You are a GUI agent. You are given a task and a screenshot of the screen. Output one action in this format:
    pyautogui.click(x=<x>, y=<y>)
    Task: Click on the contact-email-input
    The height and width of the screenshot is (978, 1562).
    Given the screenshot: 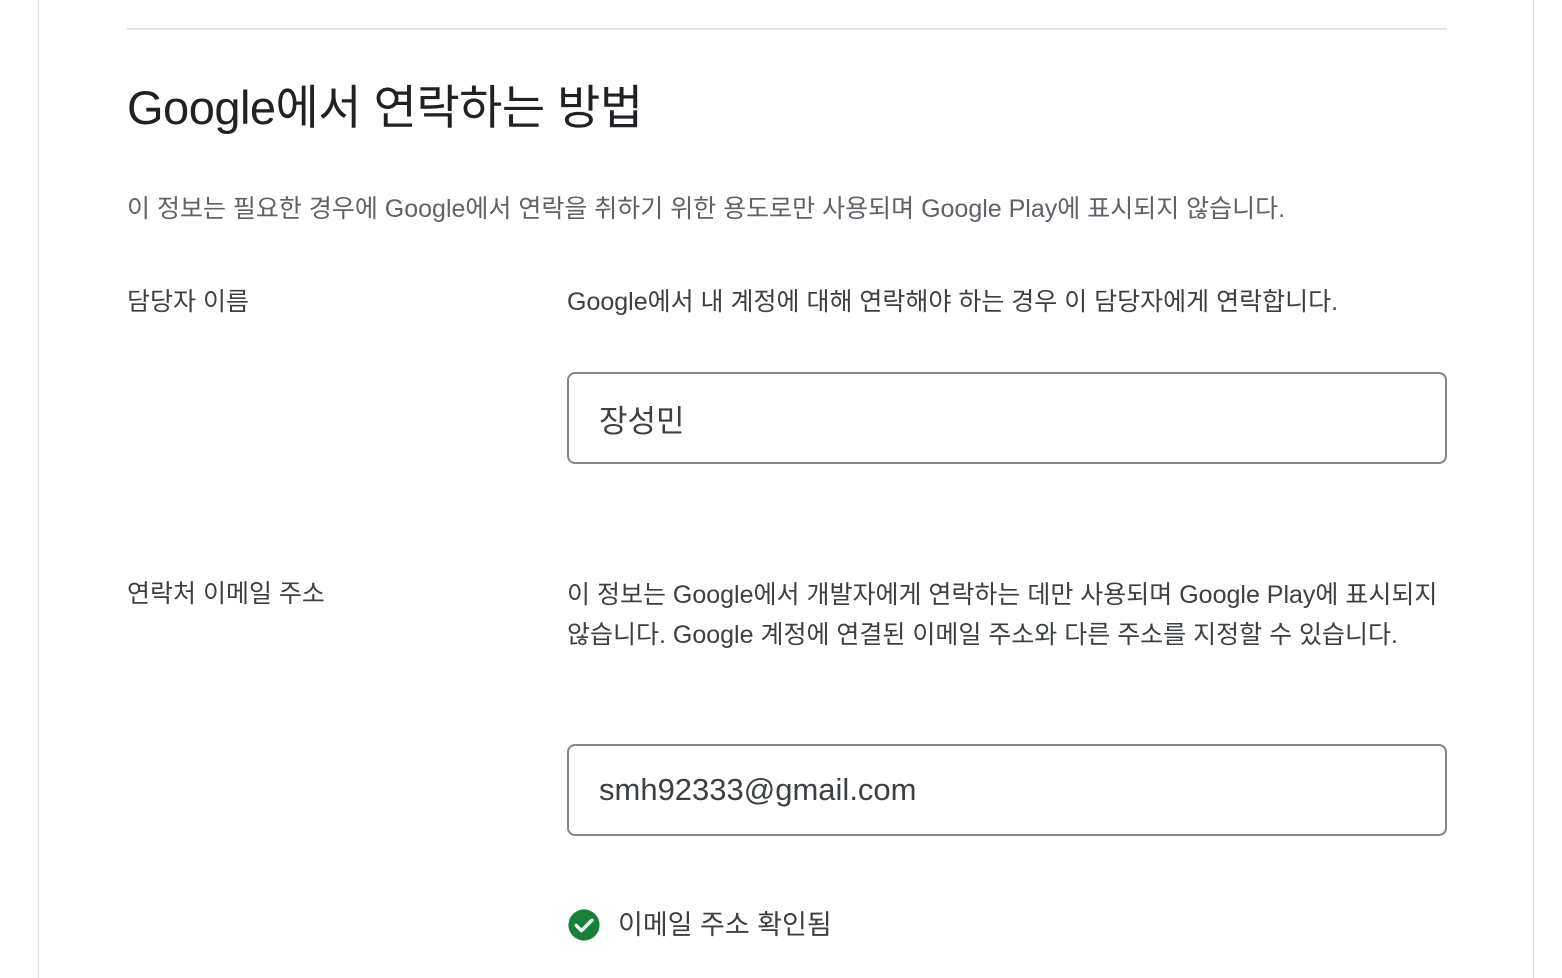 What is the action you would take?
    pyautogui.click(x=1009, y=790)
    